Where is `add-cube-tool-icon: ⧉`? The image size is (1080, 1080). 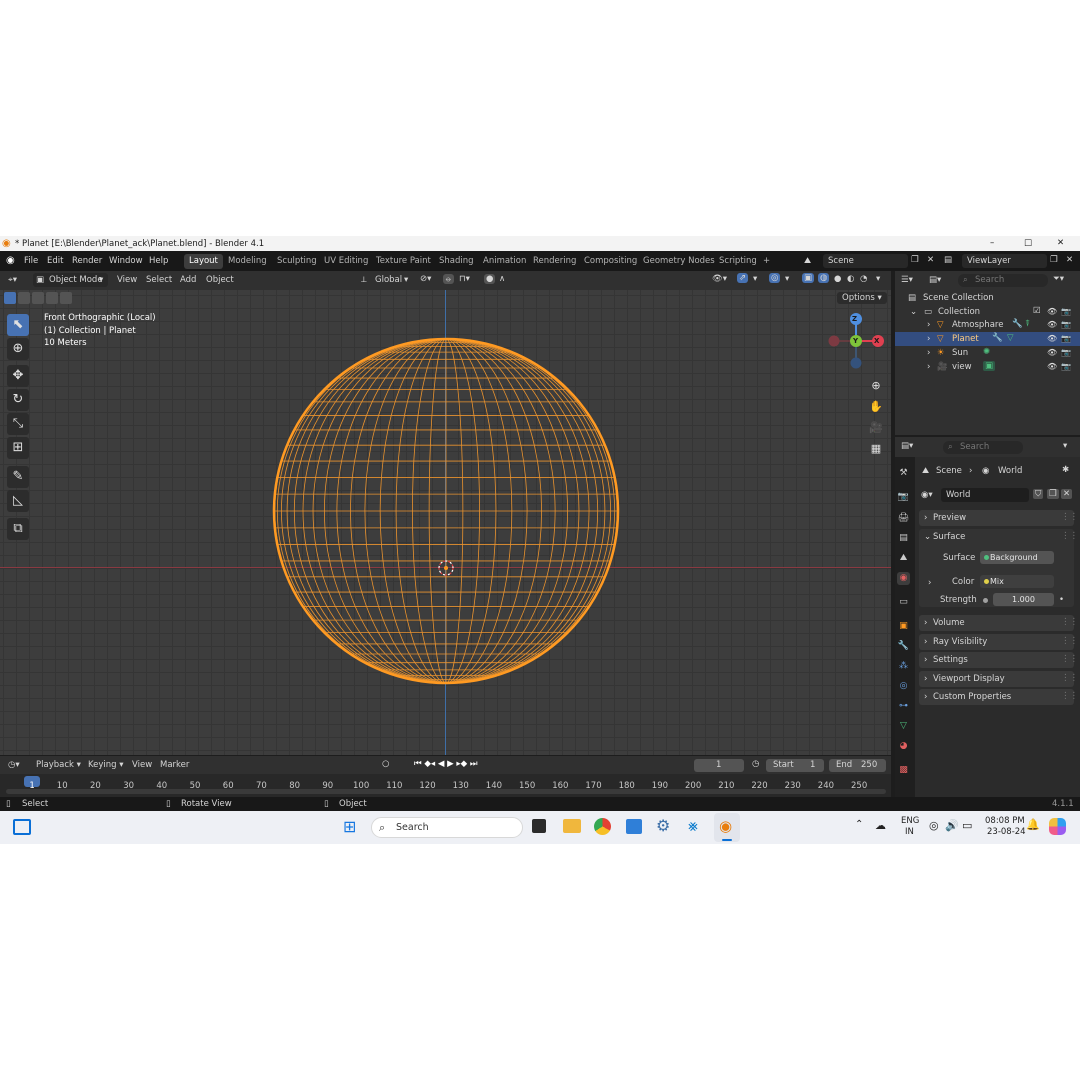 add-cube-tool-icon: ⧉ is located at coordinates (18, 529).